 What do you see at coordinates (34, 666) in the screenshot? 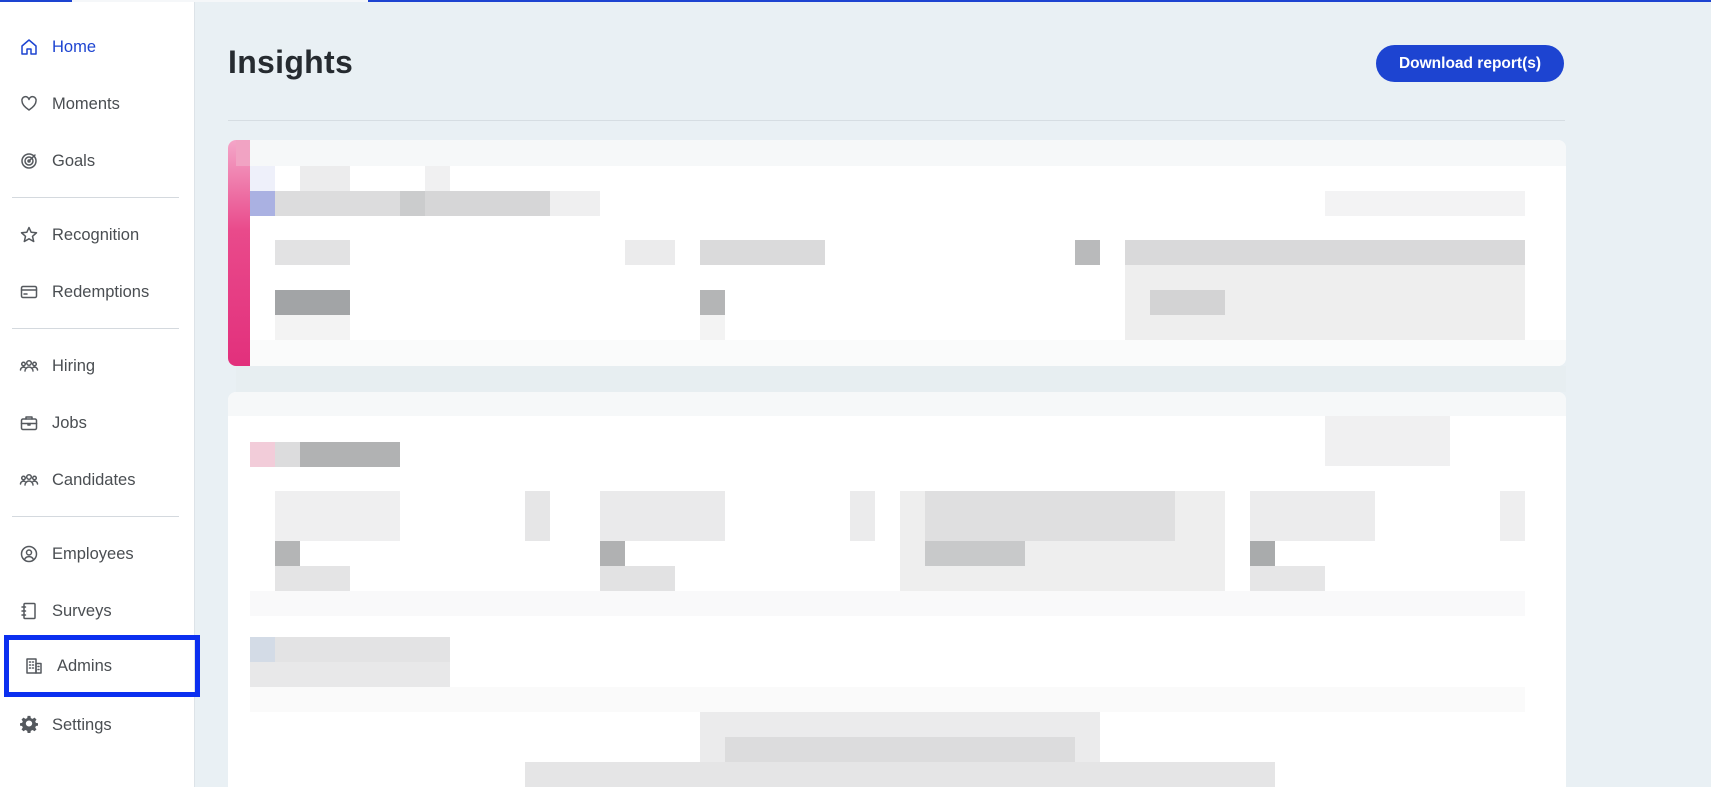
I see `building-icon` at bounding box center [34, 666].